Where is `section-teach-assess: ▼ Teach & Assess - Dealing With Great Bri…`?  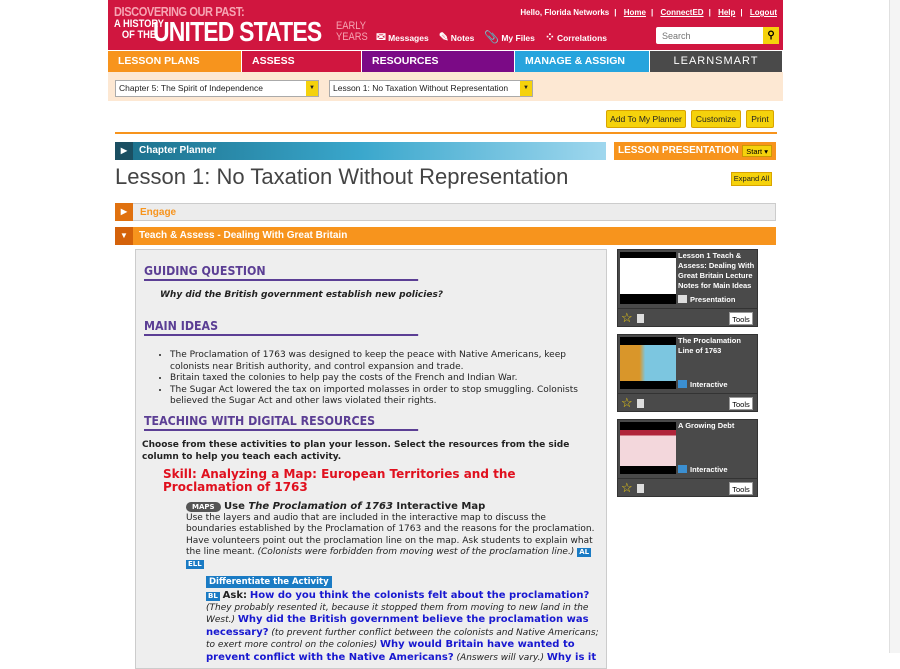 section-teach-assess: ▼ Teach & Assess - Dealing With Great Bri… is located at coordinates (445, 236).